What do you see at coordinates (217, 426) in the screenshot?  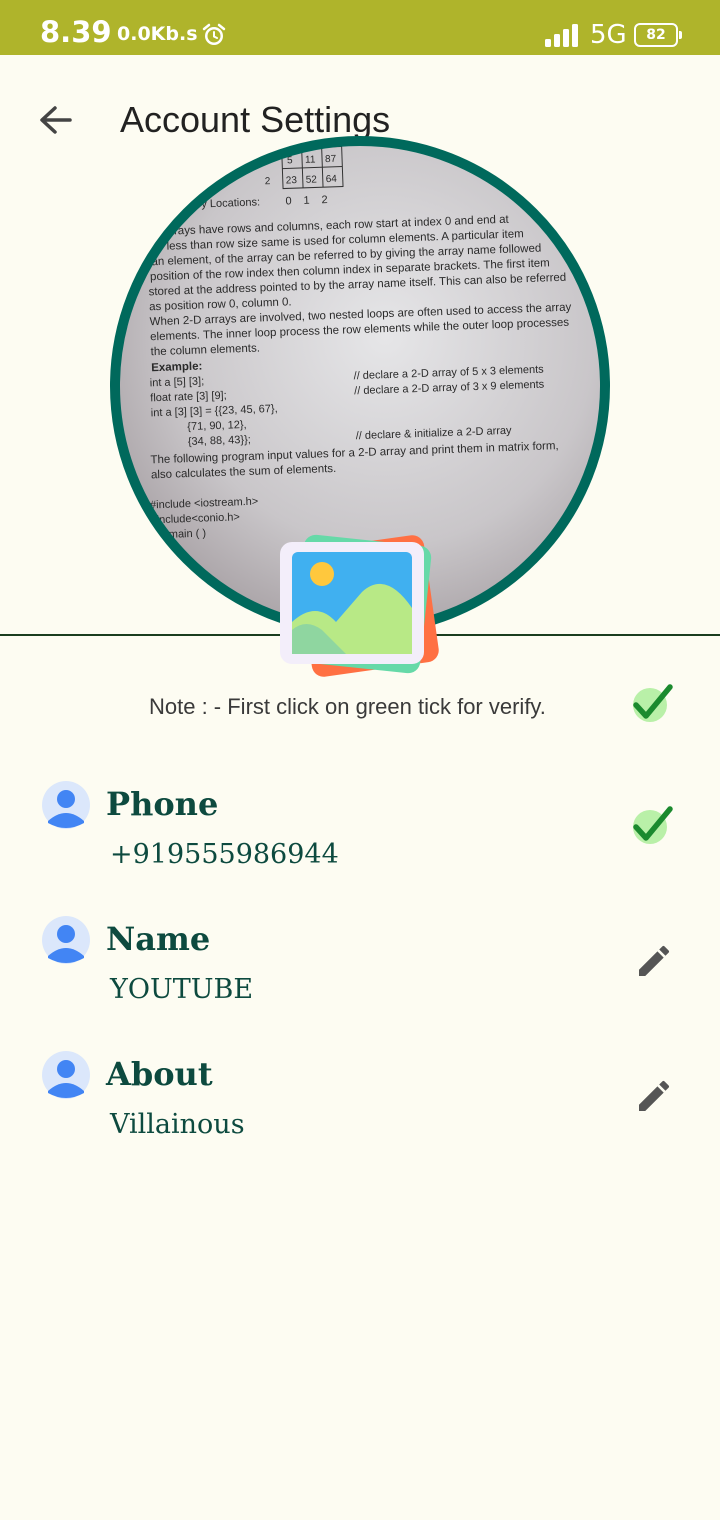 I see `svg-text: {71, 90, 12},` at bounding box center [217, 426].